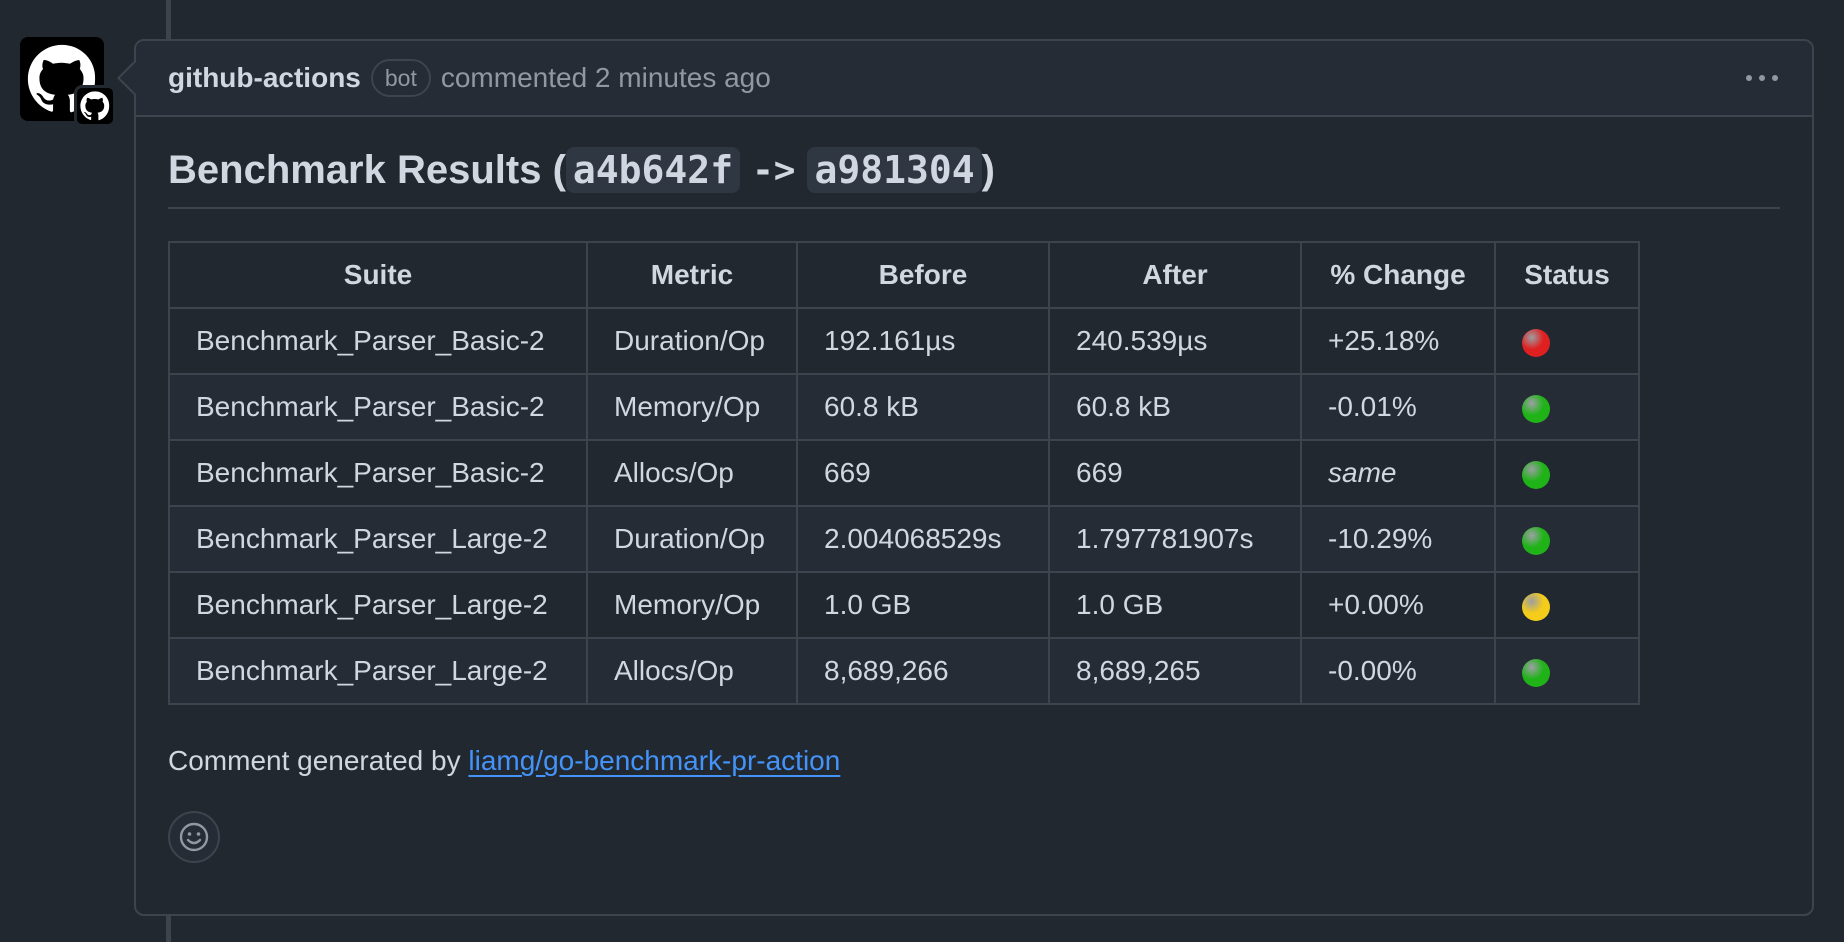 The image size is (1844, 942). What do you see at coordinates (95, 106) in the screenshot?
I see `github-app-badge-icon` at bounding box center [95, 106].